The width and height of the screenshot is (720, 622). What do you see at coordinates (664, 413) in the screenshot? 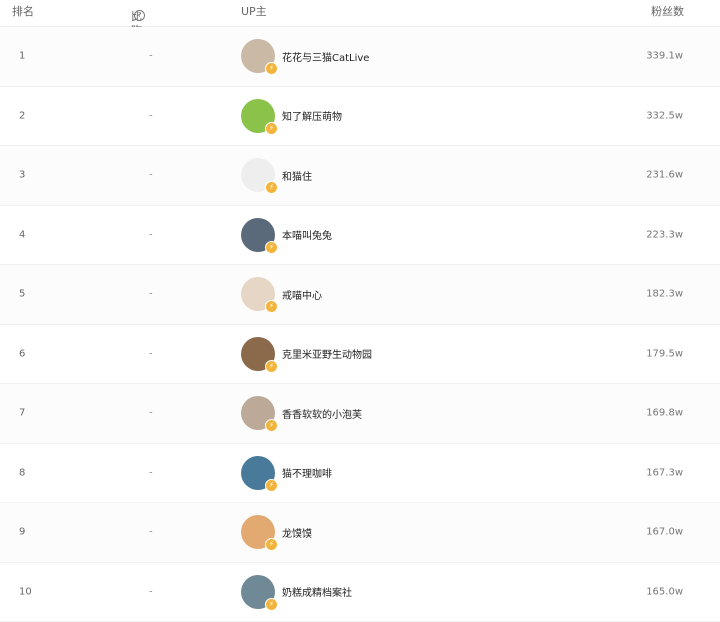
I see `fans-cell: 169.8w` at bounding box center [664, 413].